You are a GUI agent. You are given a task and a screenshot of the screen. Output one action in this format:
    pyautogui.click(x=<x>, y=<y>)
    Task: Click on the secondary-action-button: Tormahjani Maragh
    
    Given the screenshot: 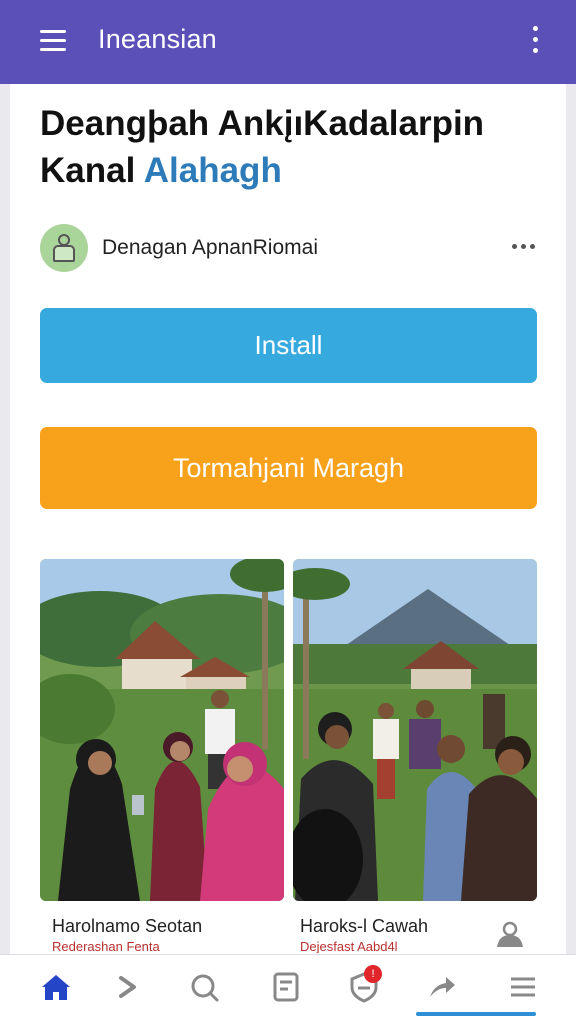 What is the action you would take?
    pyautogui.click(x=288, y=468)
    